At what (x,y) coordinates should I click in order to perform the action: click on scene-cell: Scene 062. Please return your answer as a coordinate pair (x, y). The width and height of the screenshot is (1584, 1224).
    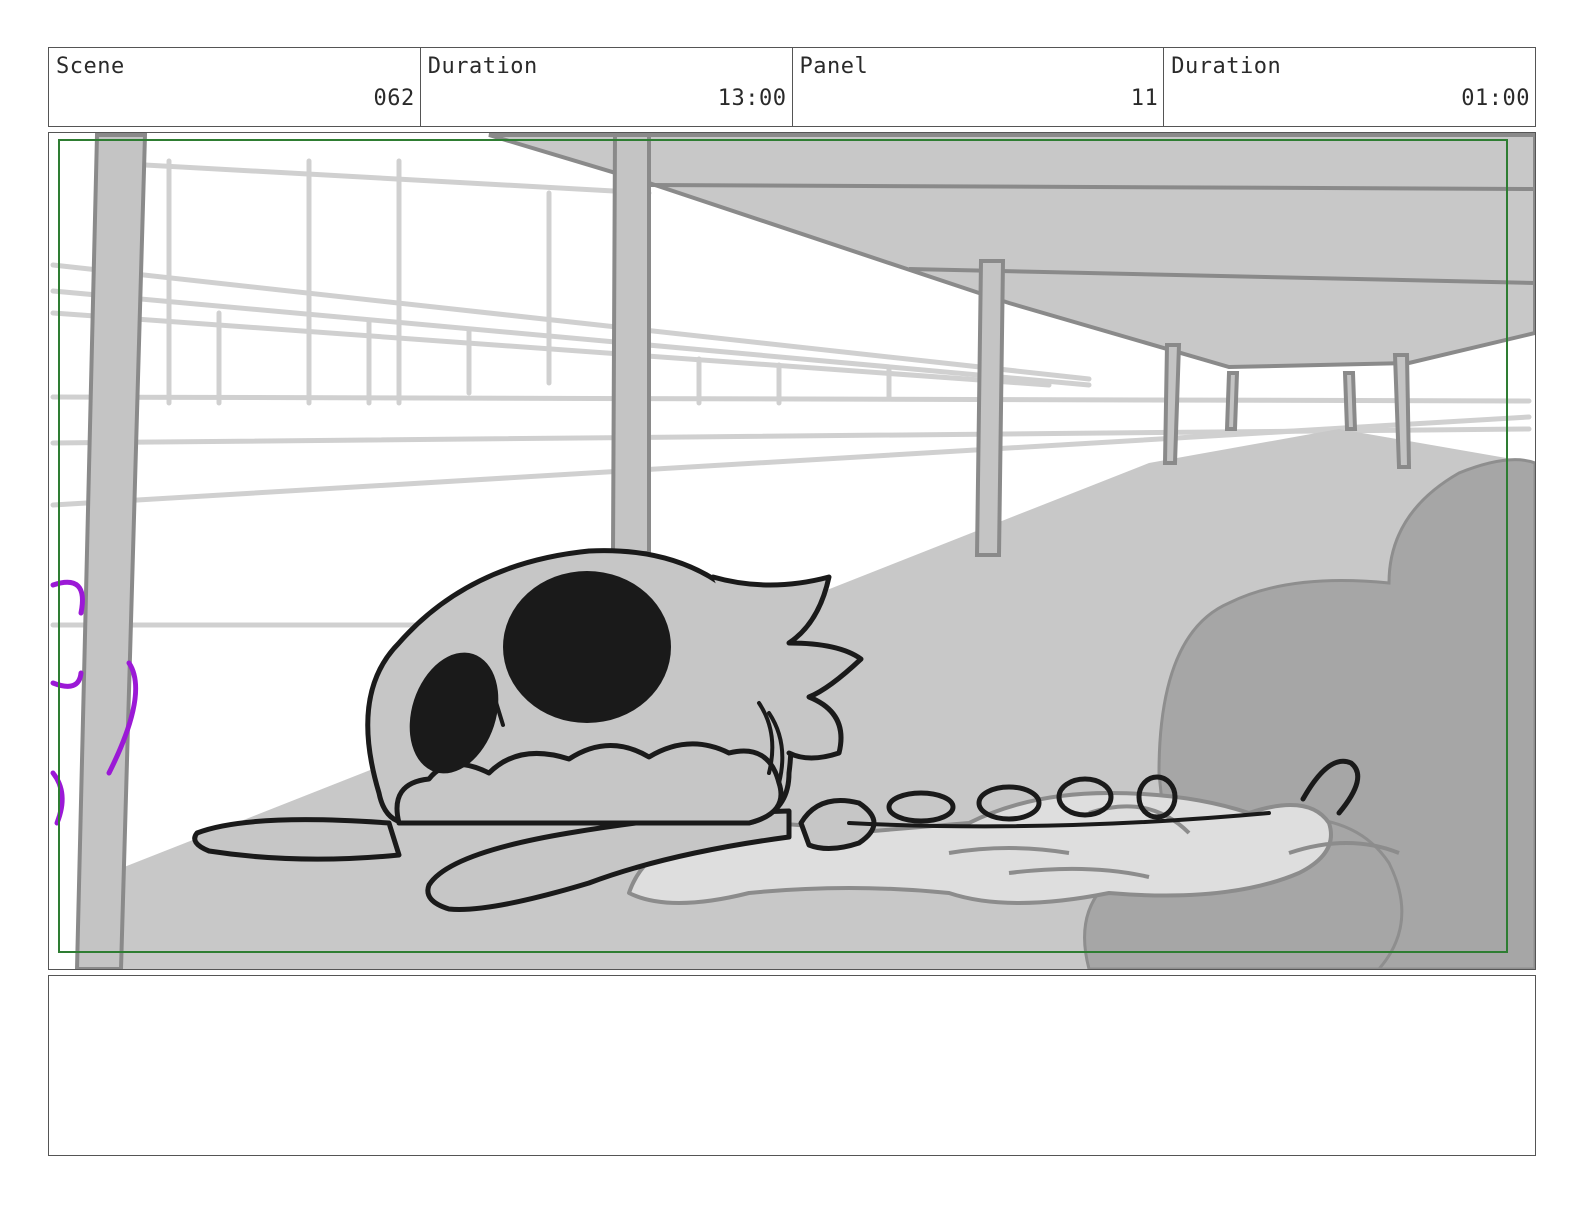
    Looking at the image, I should click on (235, 87).